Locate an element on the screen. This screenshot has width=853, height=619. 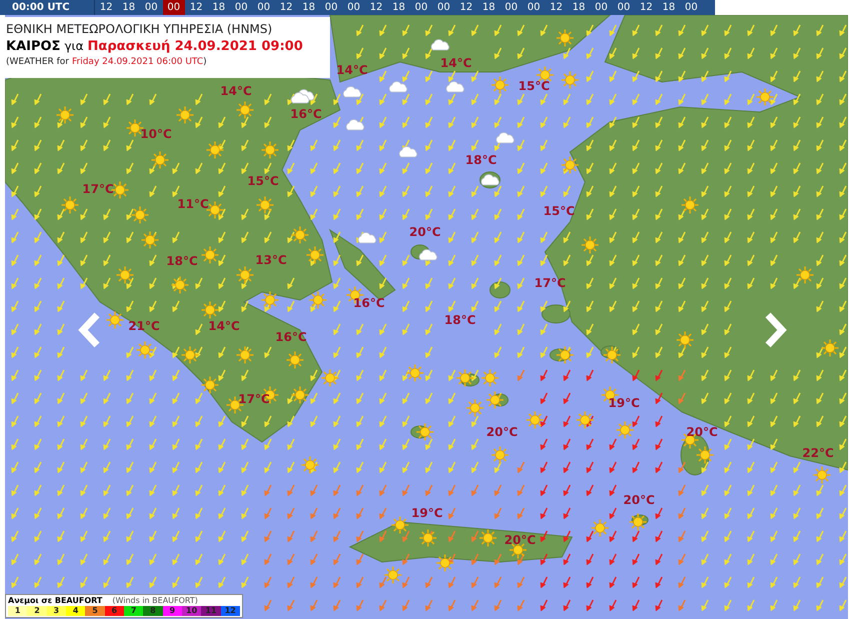
temperature-label: 11°C is located at coordinates (193, 204).